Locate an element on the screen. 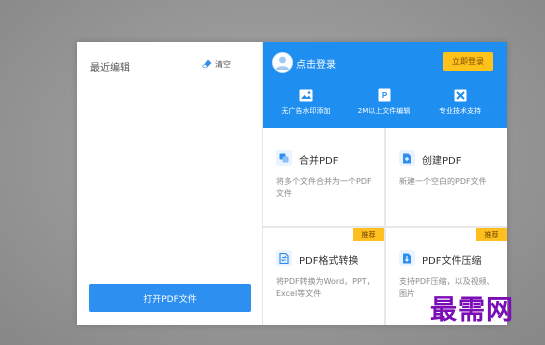  card-description: 新建一个空白的PDF文件 is located at coordinates (443, 181).